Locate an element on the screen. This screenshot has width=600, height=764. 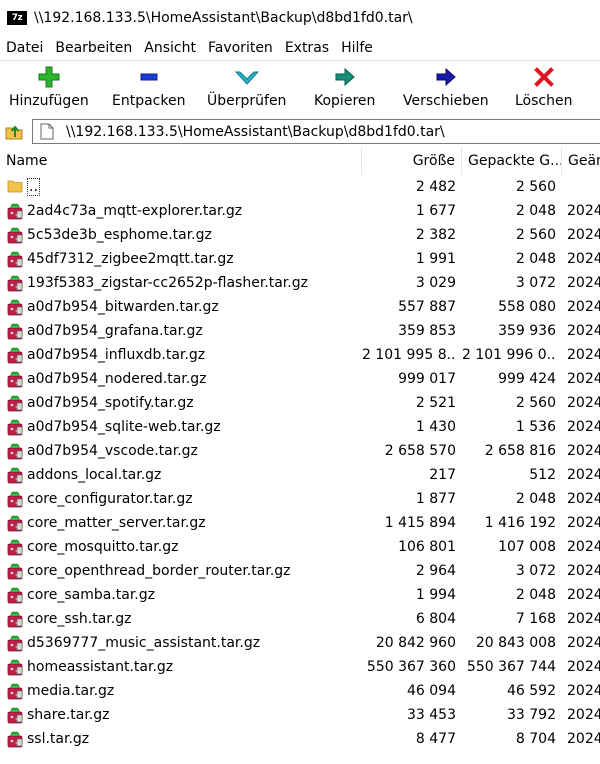
table-row: a0d7b954_spotify.tar.gz 2 521 2 560 2024 is located at coordinates (300, 403).